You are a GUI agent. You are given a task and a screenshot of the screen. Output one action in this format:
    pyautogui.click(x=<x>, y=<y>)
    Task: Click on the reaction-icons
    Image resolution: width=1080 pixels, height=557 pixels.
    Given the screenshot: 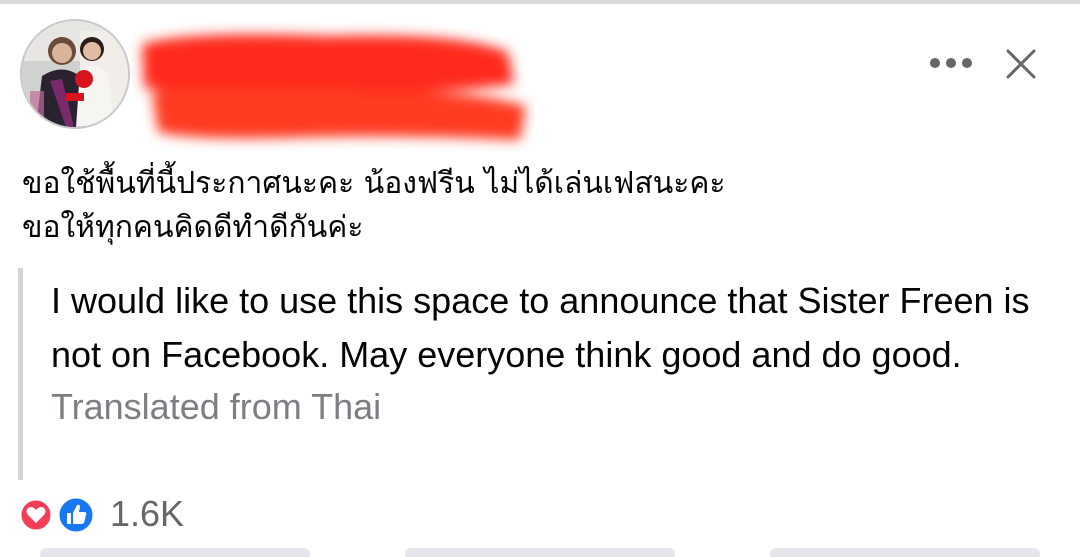 What is the action you would take?
    pyautogui.click(x=61, y=514)
    